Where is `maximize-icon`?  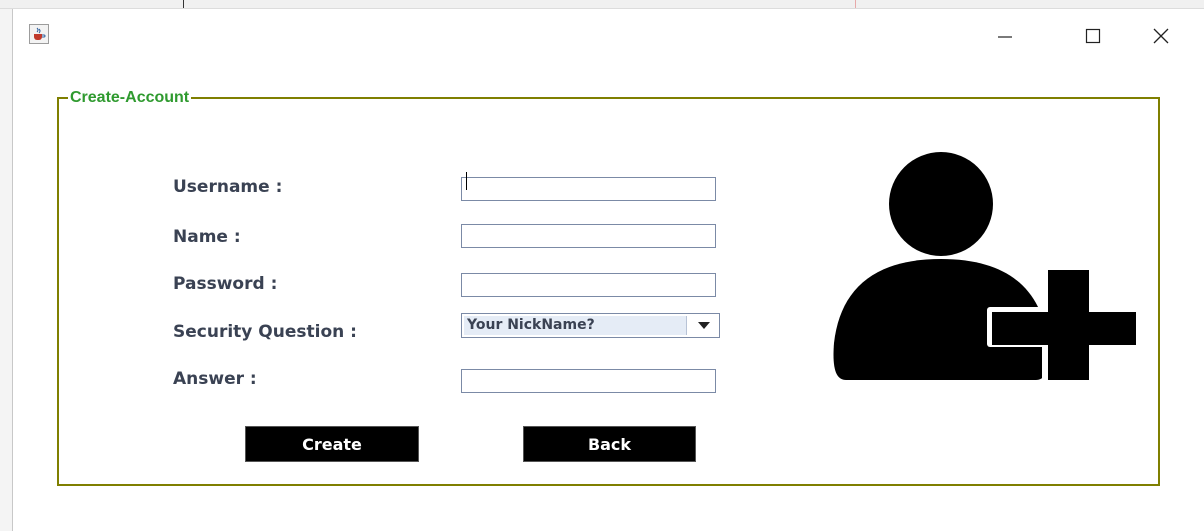
maximize-icon is located at coordinates (1093, 36).